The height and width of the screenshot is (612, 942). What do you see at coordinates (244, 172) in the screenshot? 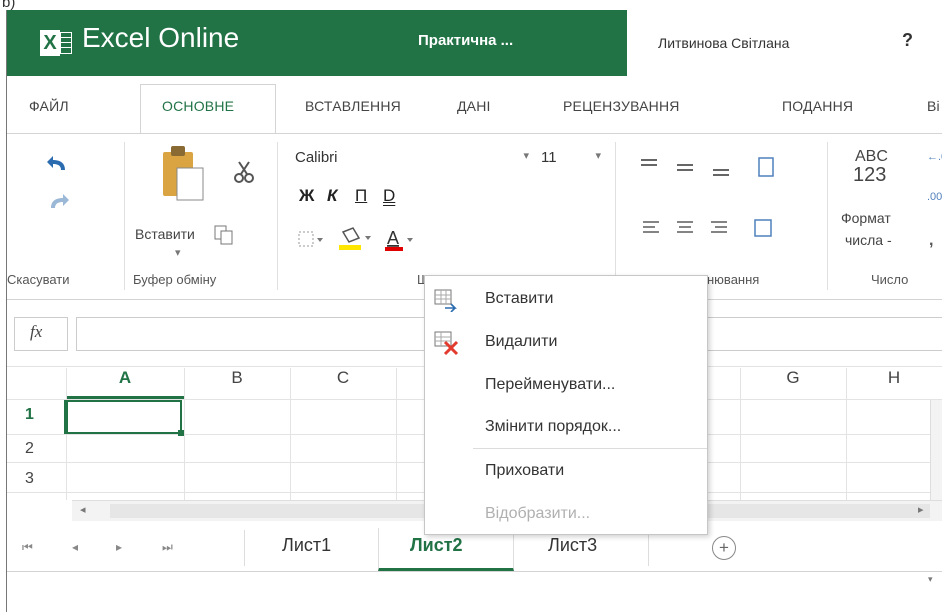
I see `cut-icon` at bounding box center [244, 172].